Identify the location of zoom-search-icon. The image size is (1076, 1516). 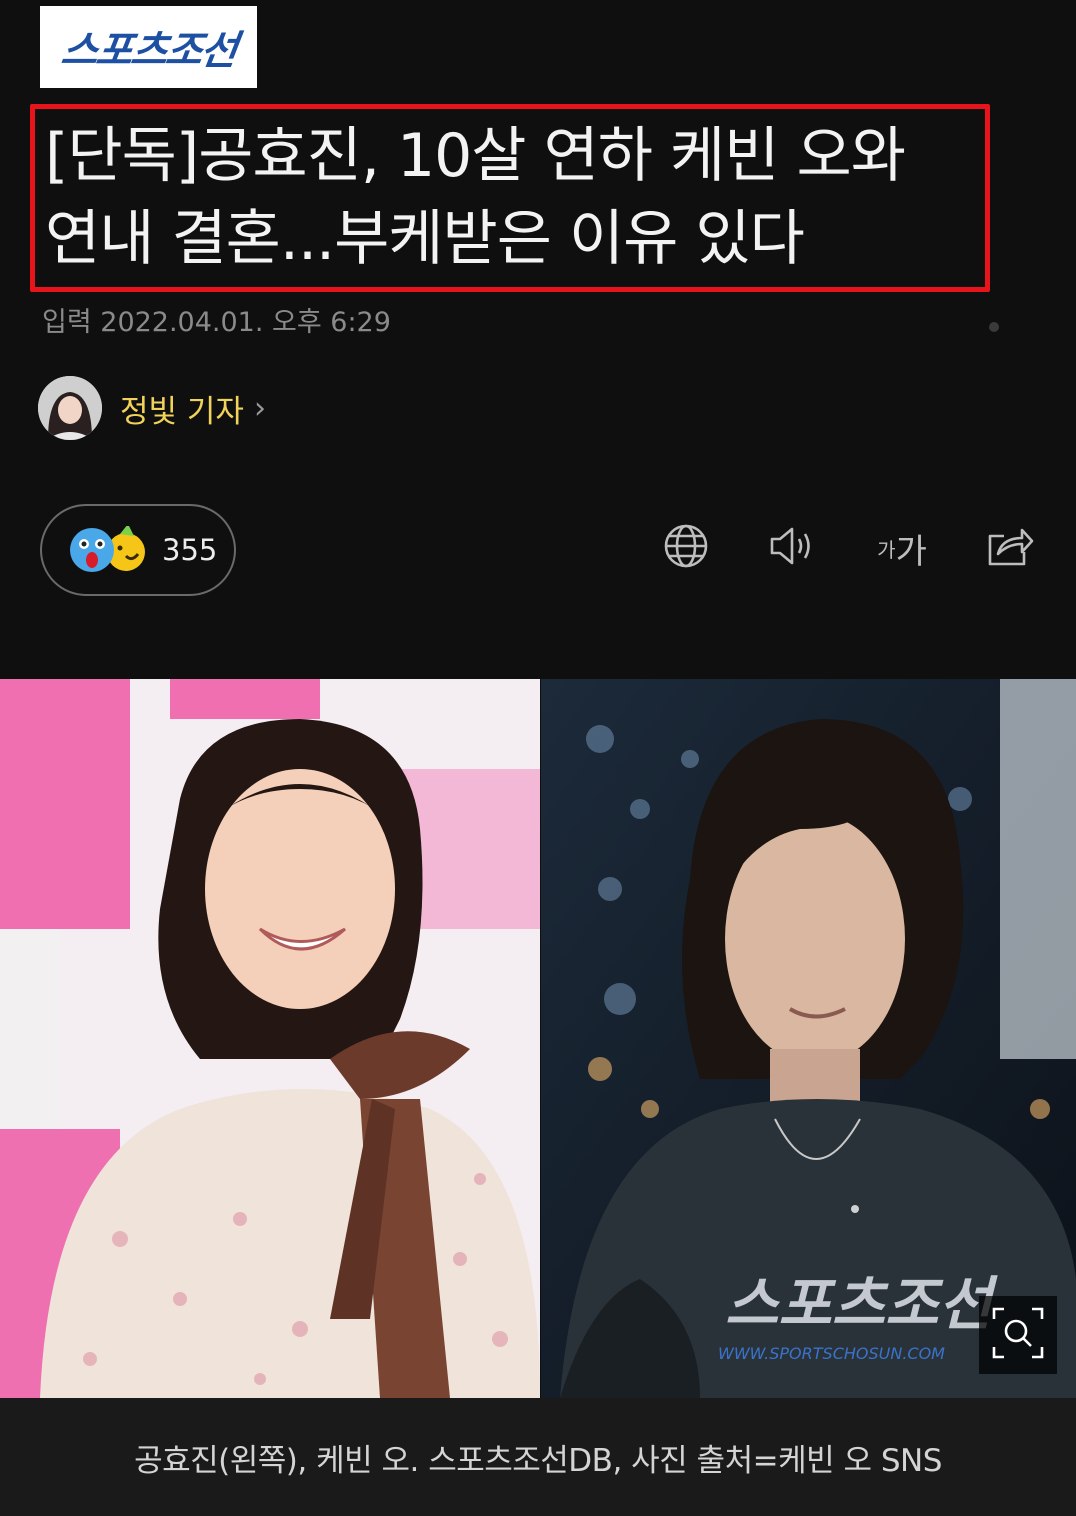
(1018, 1335).